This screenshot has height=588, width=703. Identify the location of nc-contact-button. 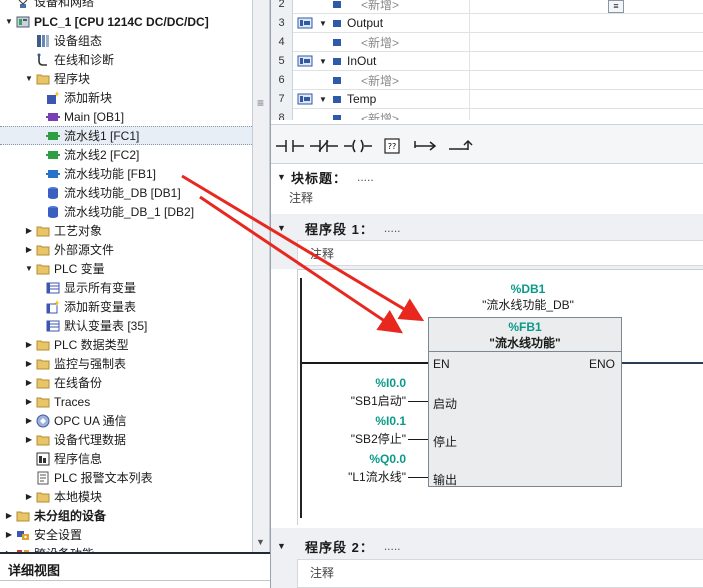
(324, 146).